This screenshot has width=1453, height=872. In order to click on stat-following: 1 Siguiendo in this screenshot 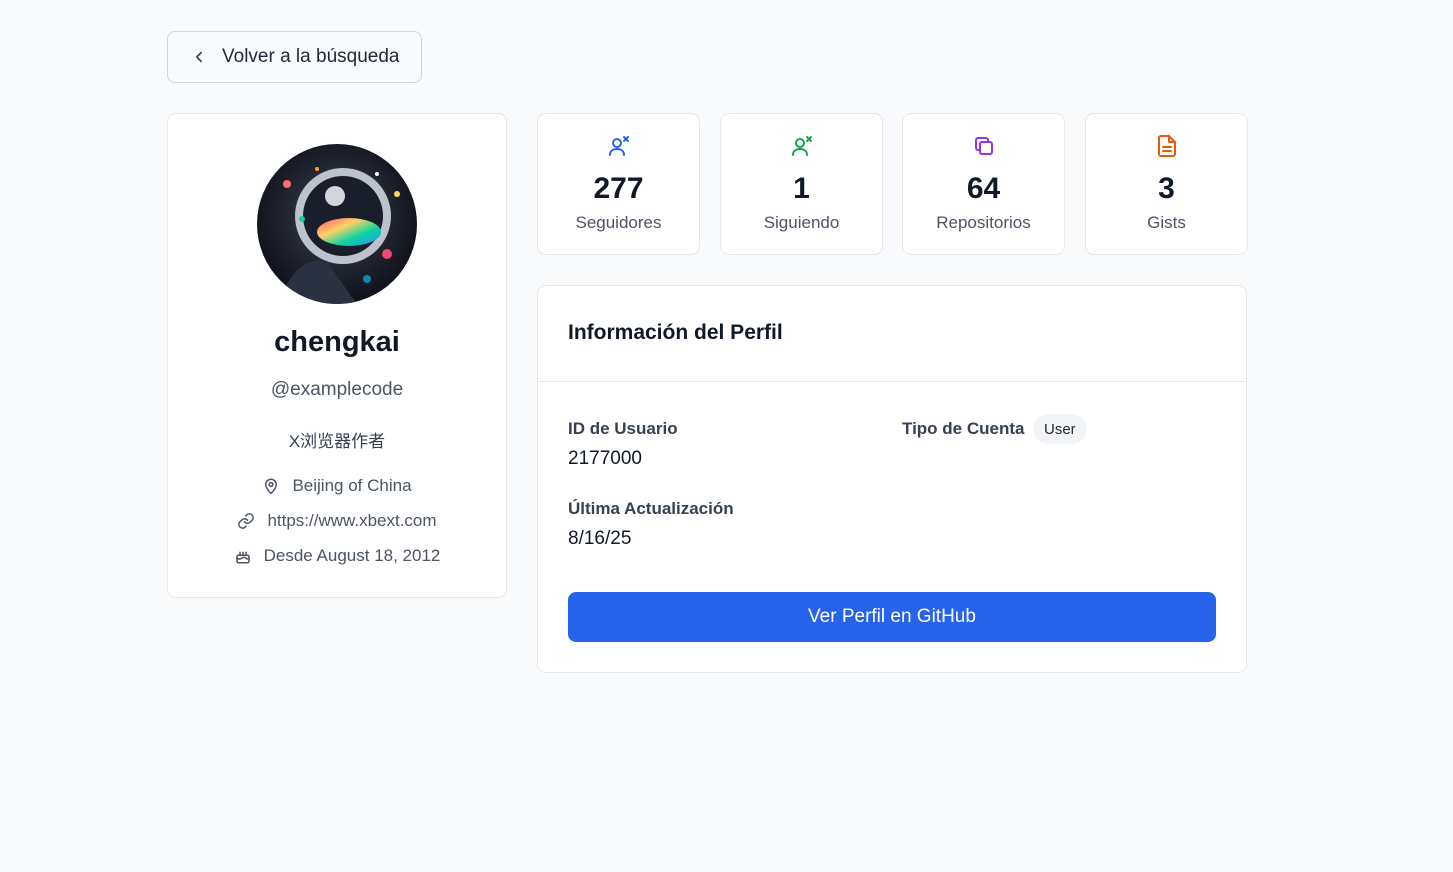, I will do `click(801, 184)`.